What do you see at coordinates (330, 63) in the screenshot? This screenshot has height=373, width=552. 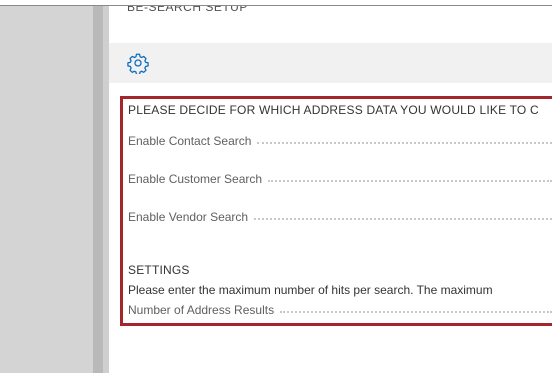 I see `action-bar` at bounding box center [330, 63].